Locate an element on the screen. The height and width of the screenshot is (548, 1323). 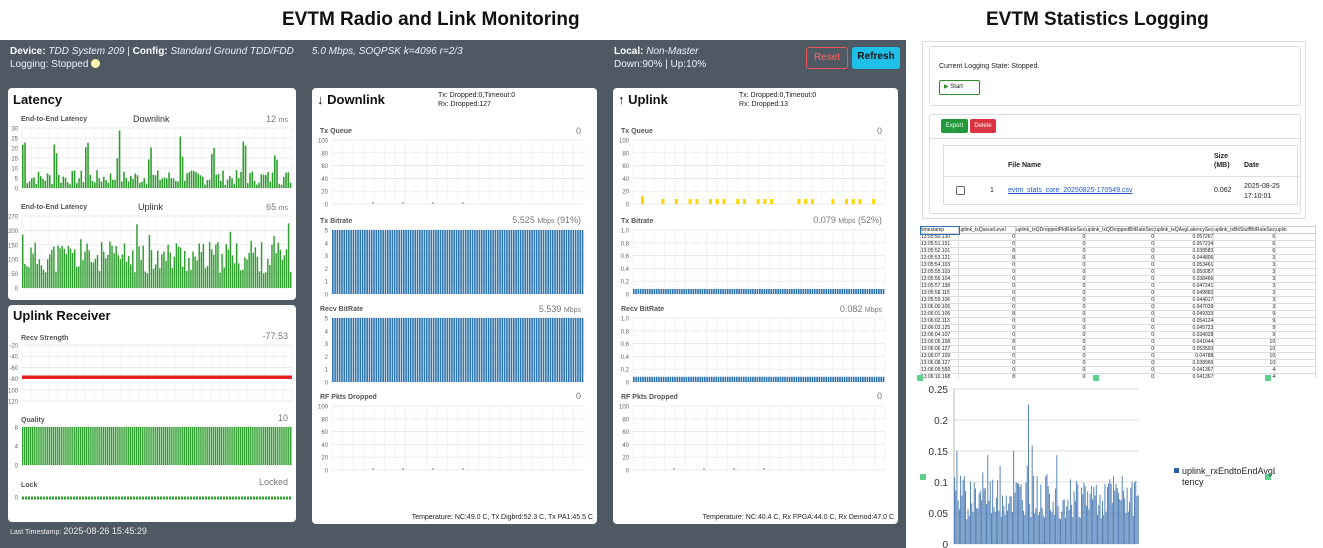
sheet-cell: 0.057234 is located at coordinates (1184, 244).